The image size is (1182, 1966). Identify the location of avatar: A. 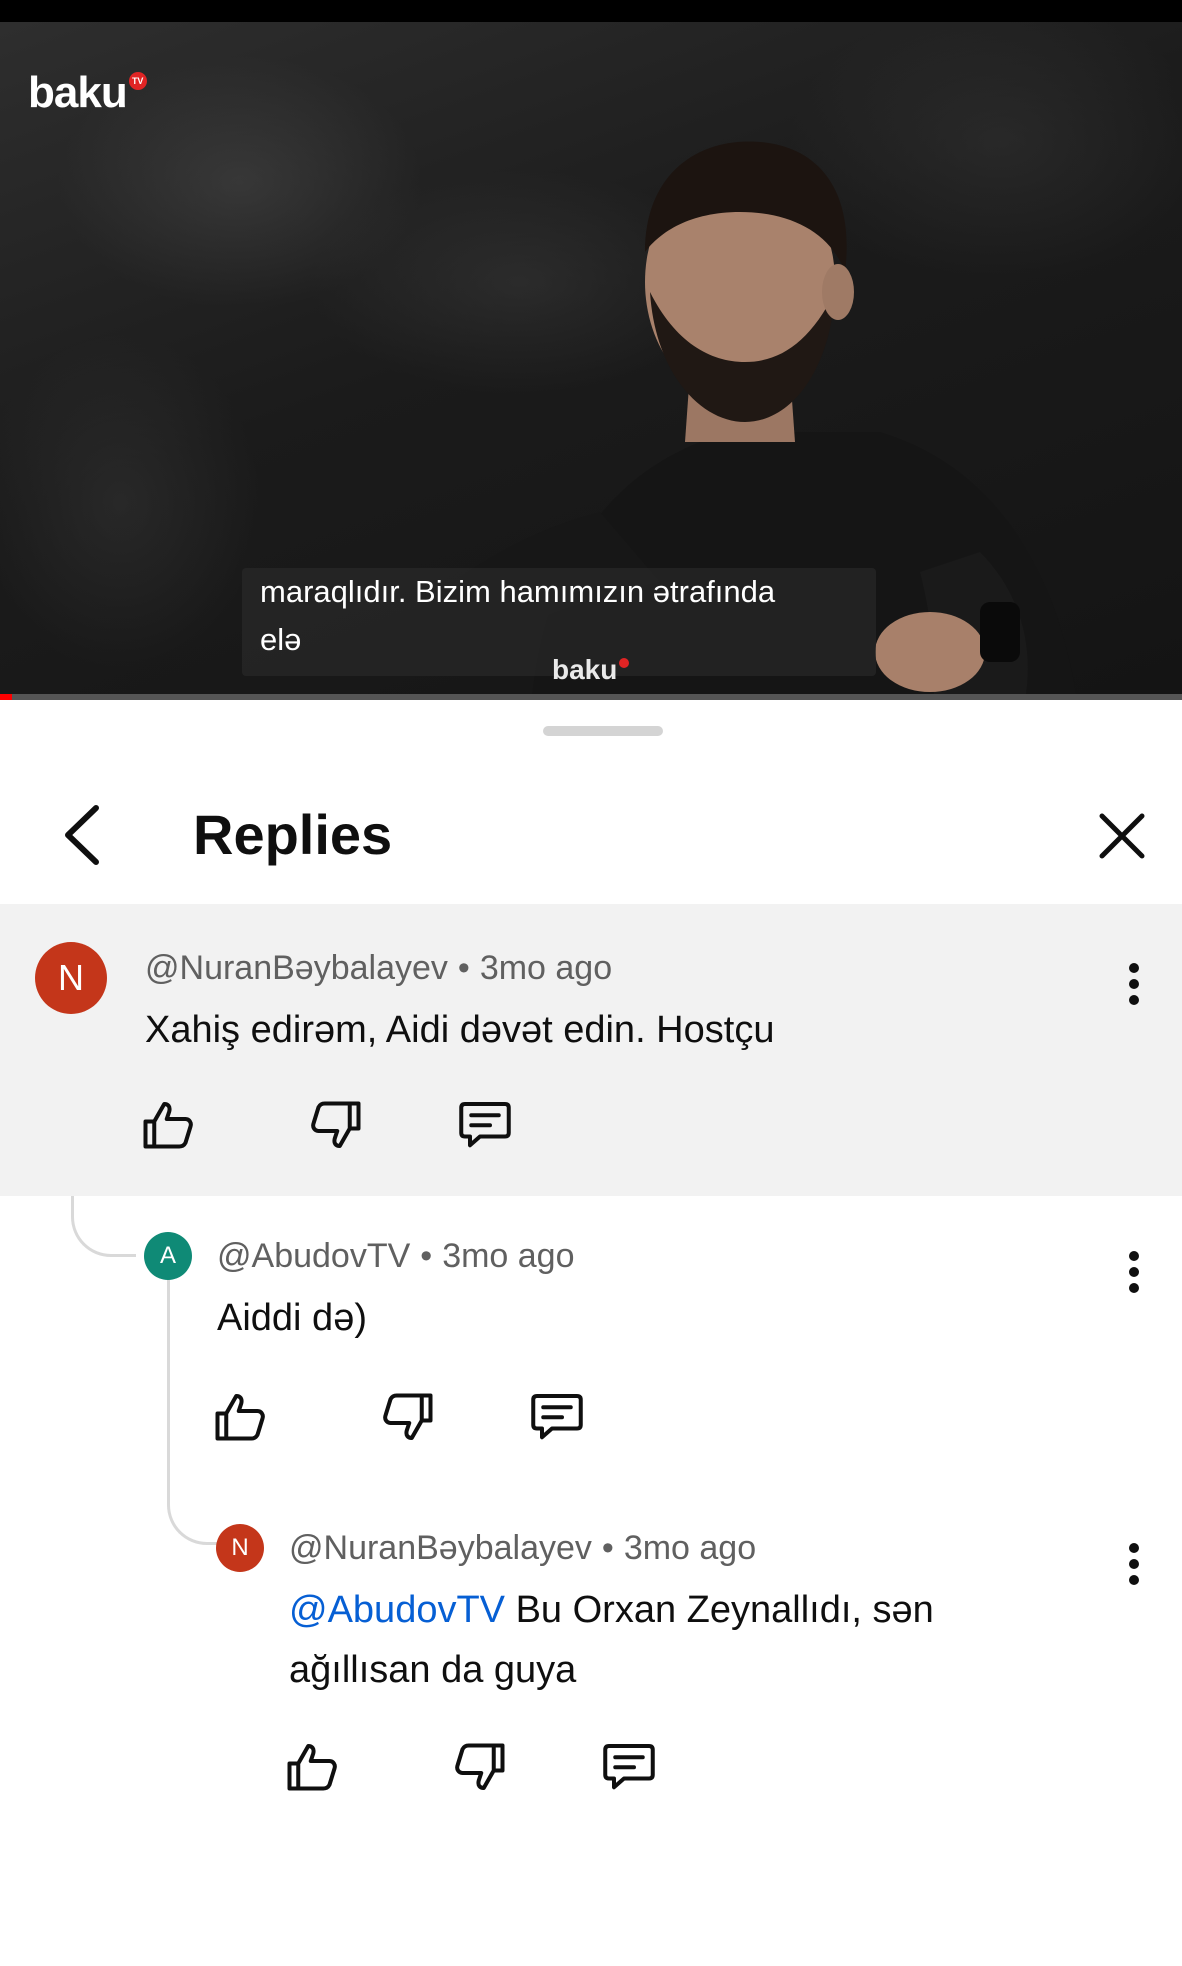
(168, 1256).